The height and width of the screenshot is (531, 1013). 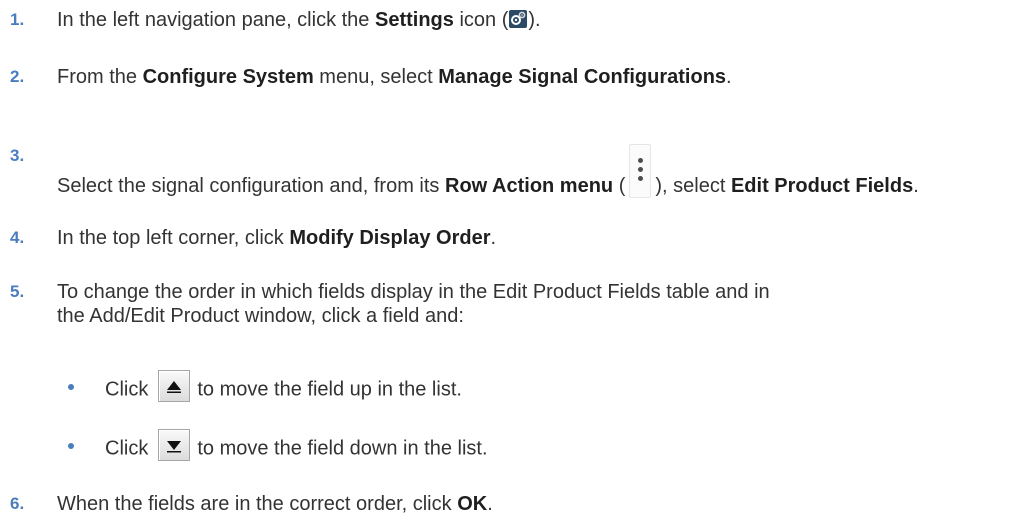 I want to click on ui-term: OK, so click(x=472, y=504).